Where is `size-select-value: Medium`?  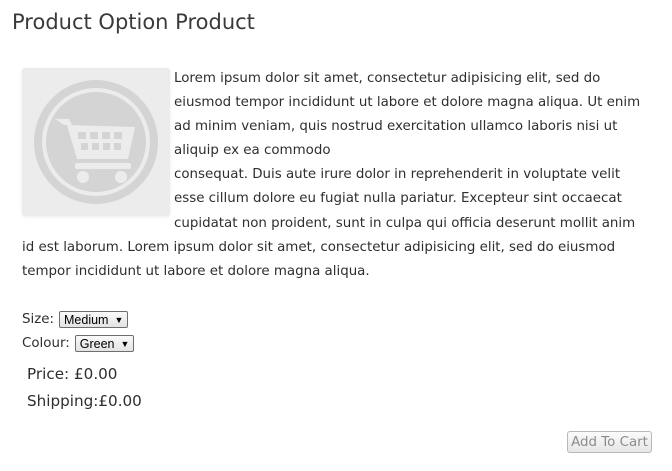
size-select-value: Medium is located at coordinates (86, 319).